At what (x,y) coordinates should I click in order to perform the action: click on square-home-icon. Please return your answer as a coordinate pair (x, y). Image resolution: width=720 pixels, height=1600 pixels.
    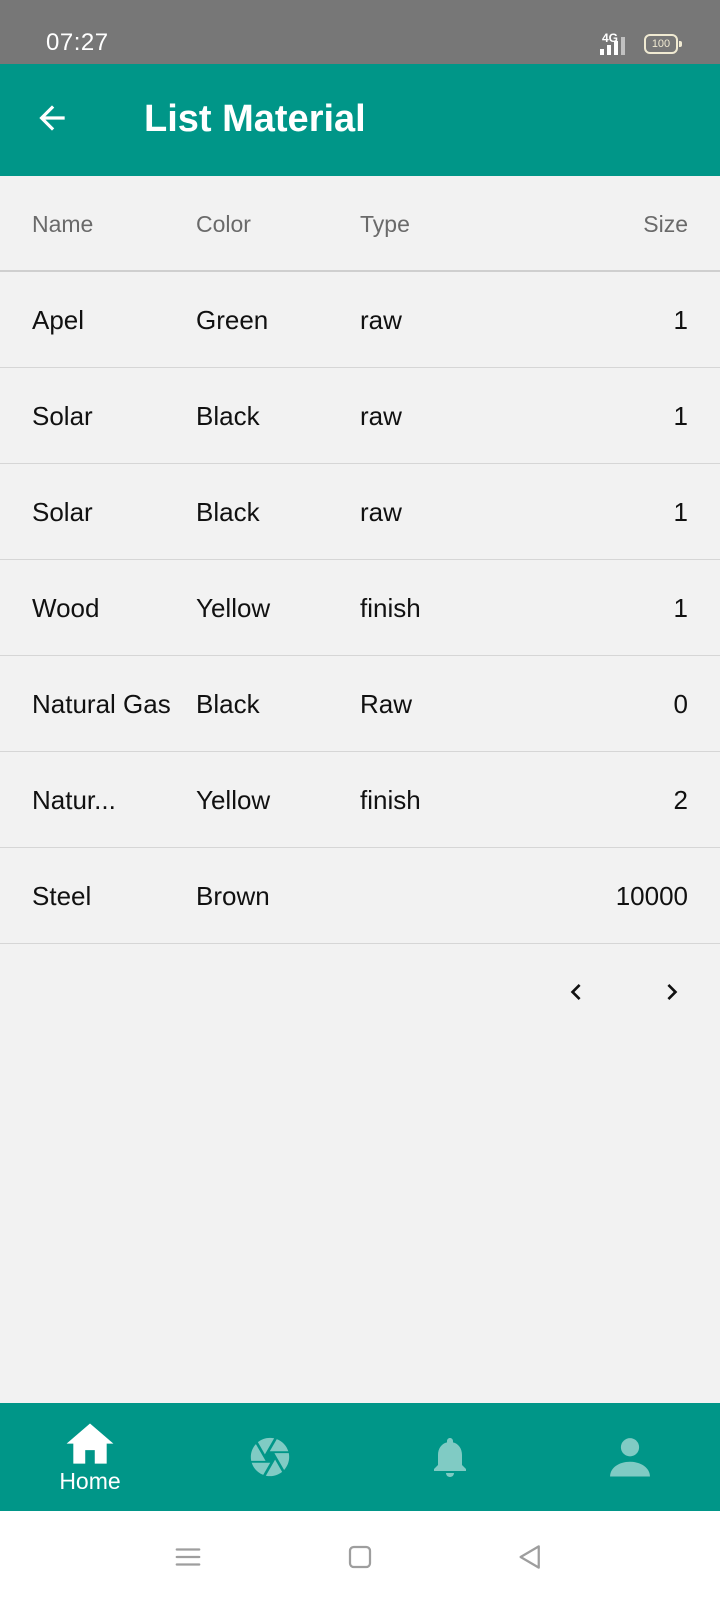
    Looking at the image, I should click on (360, 1557).